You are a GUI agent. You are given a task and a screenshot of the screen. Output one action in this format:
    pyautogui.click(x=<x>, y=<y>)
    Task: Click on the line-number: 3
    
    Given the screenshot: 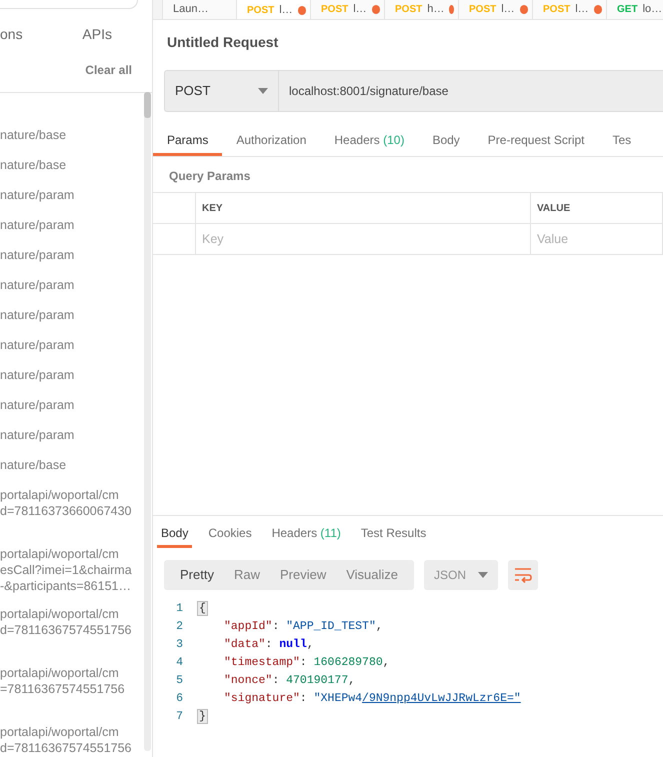 What is the action you would take?
    pyautogui.click(x=179, y=645)
    